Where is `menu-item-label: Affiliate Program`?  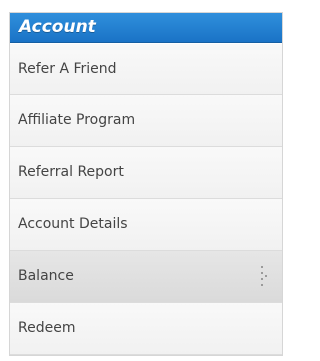
menu-item-label: Affiliate Program is located at coordinates (77, 120).